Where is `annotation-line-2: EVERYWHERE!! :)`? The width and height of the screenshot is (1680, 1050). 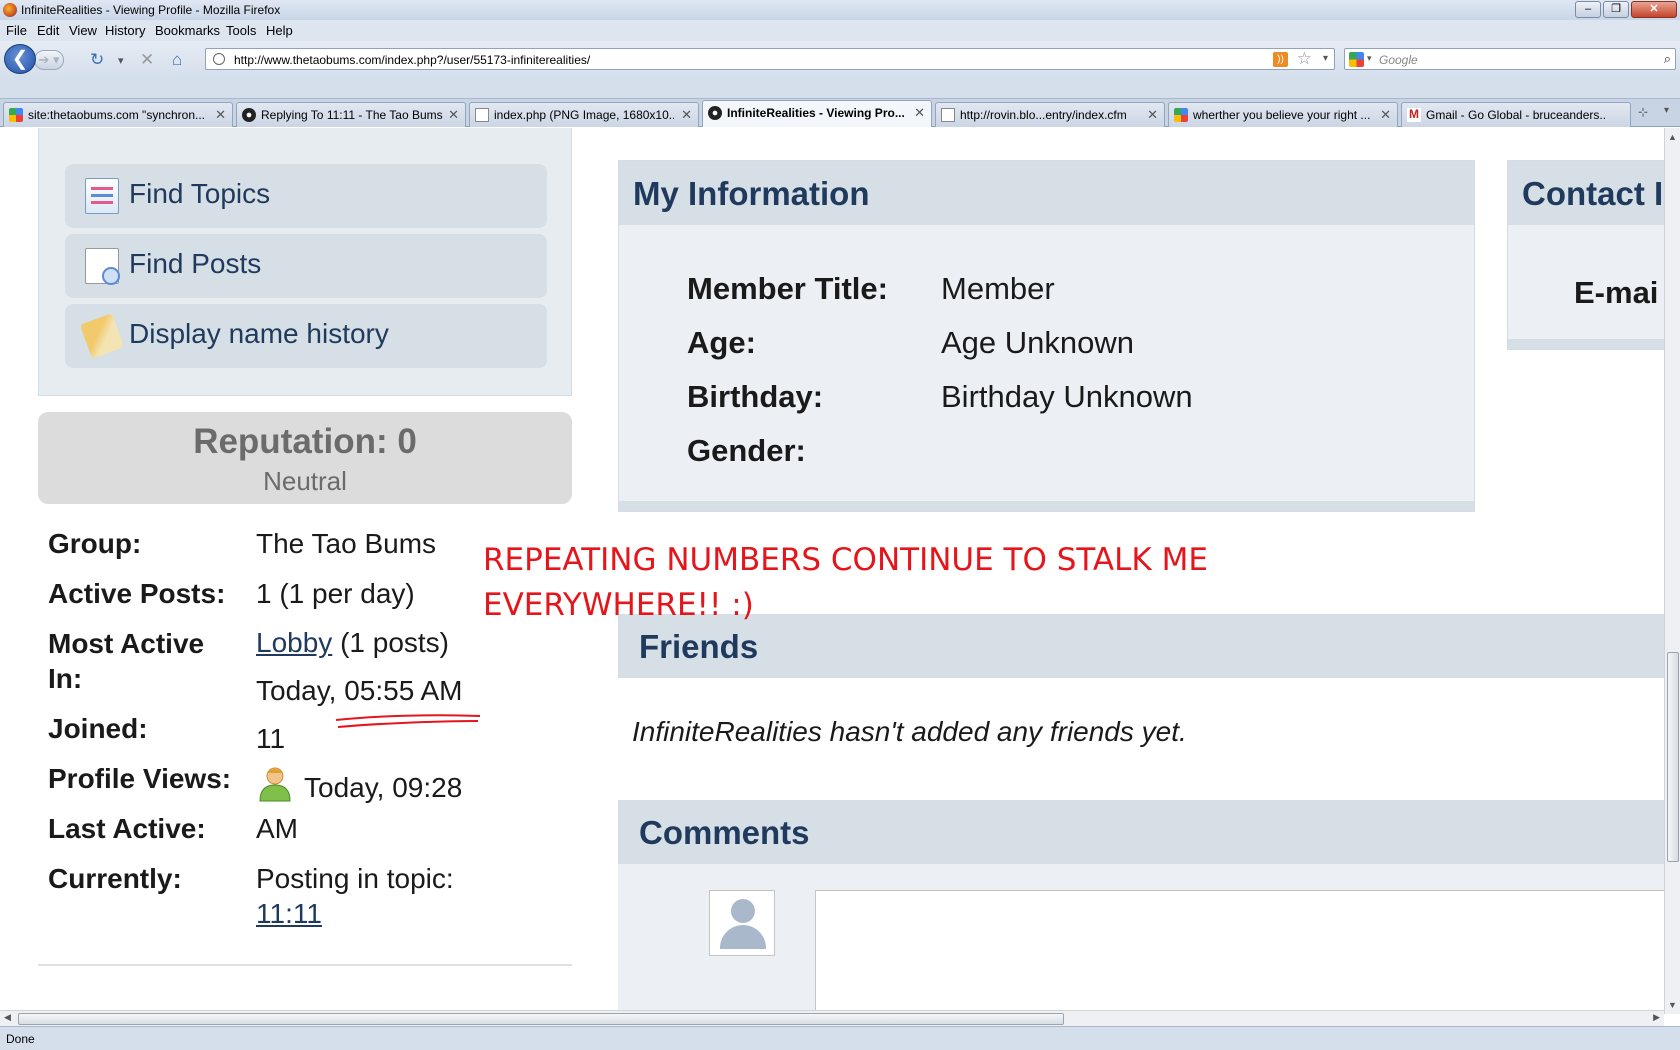 annotation-line-2: EVERYWHERE!! :) is located at coordinates (618, 605).